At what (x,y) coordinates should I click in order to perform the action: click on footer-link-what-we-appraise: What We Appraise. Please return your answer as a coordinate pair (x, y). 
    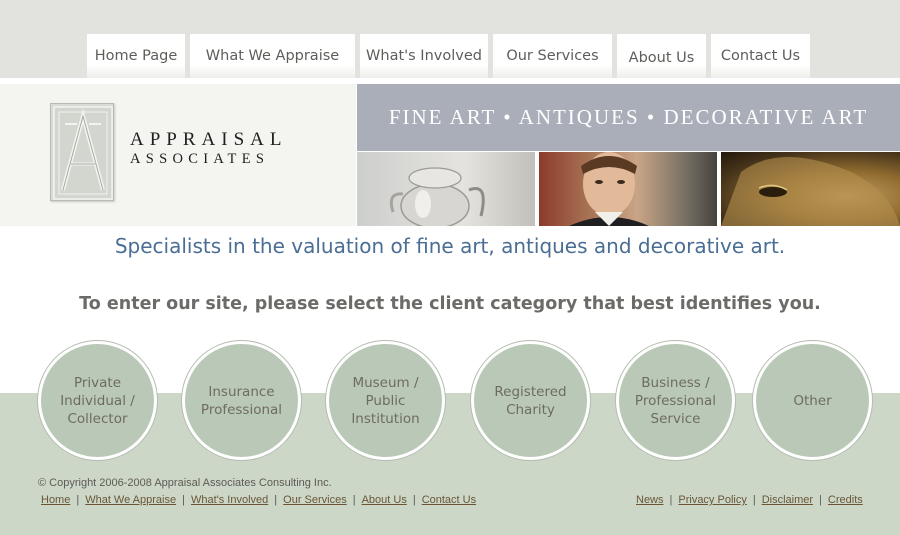
    Looking at the image, I should click on (130, 500).